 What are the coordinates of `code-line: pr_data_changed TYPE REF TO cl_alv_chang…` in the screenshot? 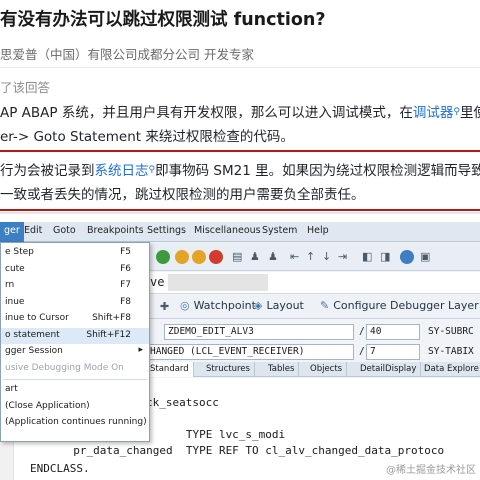 It's located at (252, 450).